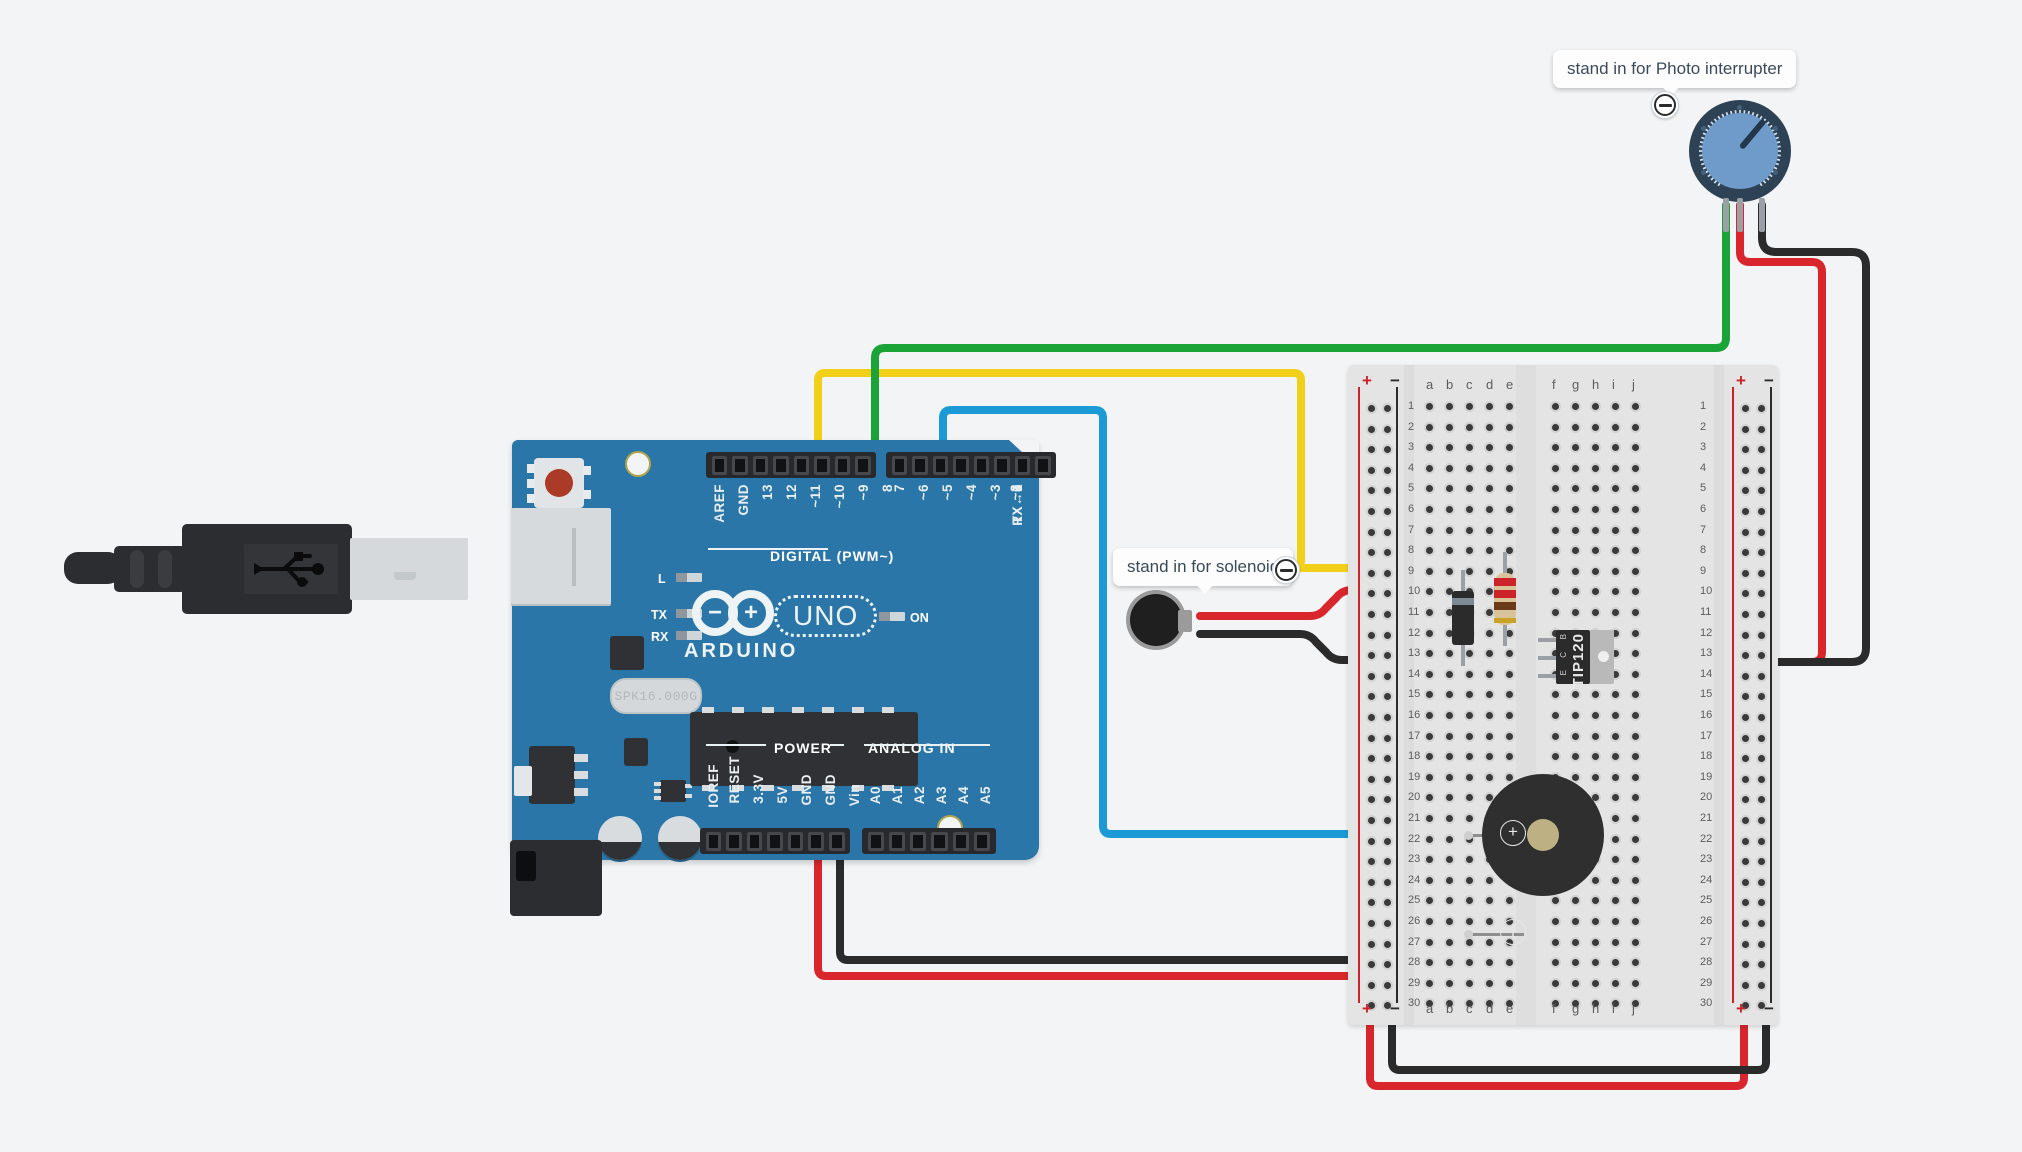 This screenshot has height=1152, width=2022. I want to click on hole-g29, so click(1575, 983).